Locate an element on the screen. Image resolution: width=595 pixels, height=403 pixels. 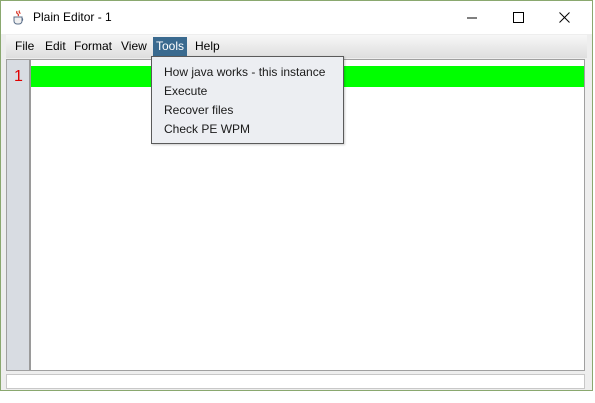
java-cup-icon is located at coordinates (19, 17).